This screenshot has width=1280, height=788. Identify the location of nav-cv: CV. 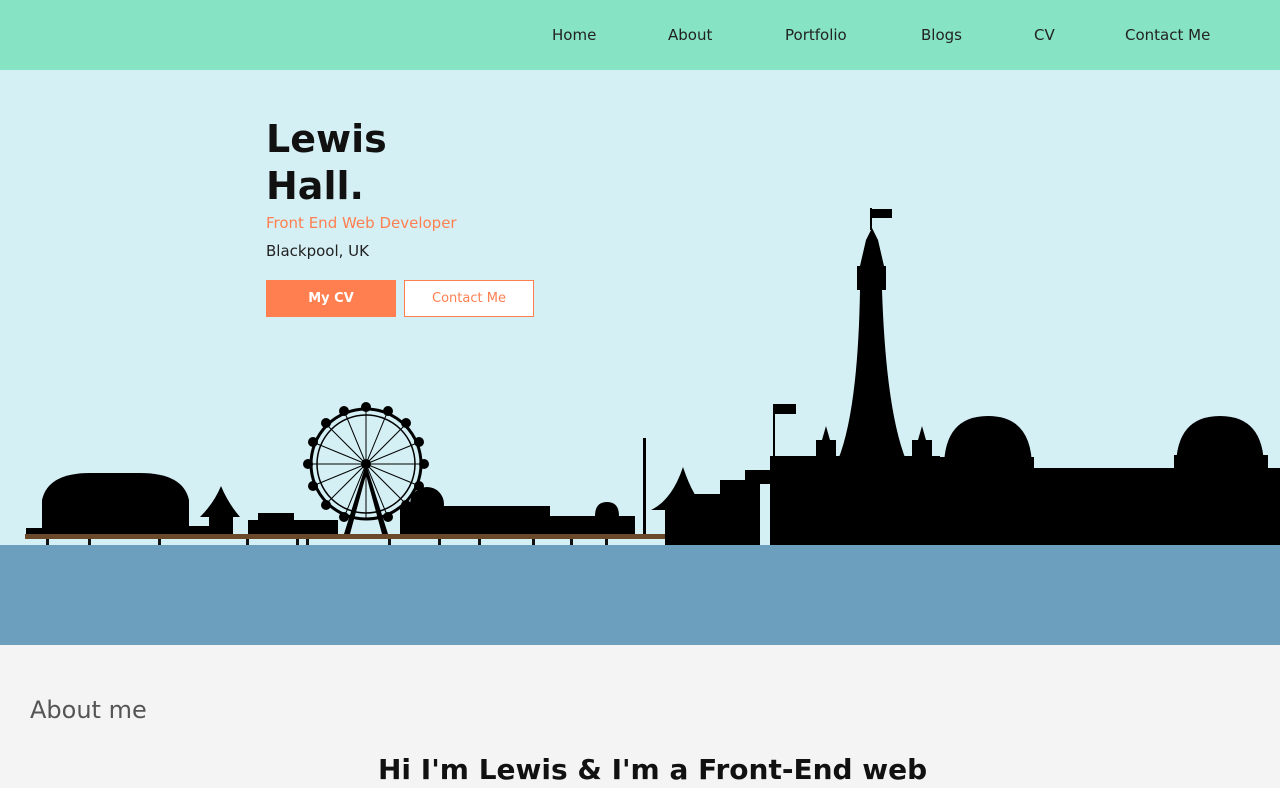
(1044, 35).